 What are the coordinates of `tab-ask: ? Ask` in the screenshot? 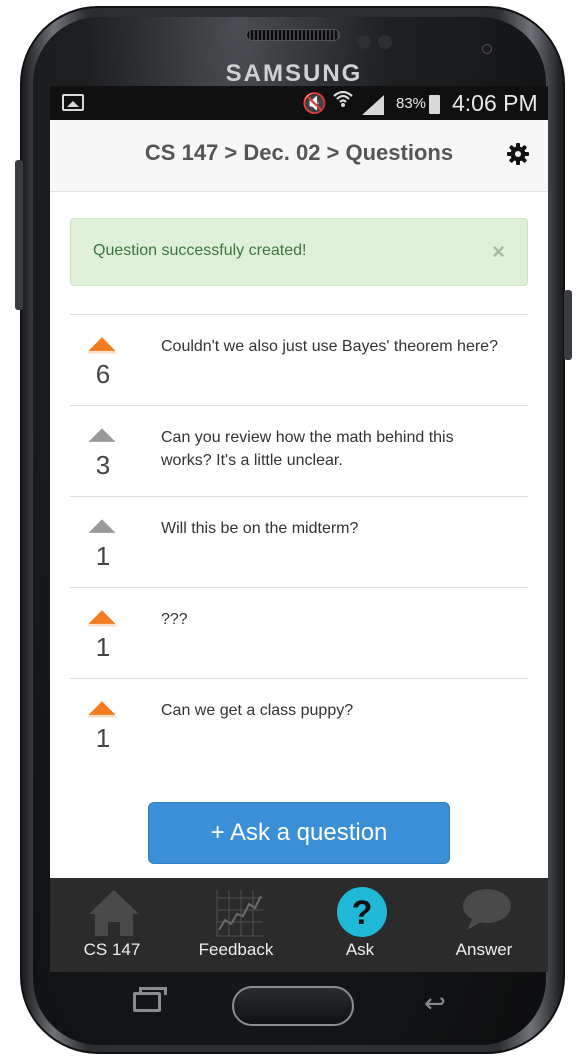 It's located at (360, 925).